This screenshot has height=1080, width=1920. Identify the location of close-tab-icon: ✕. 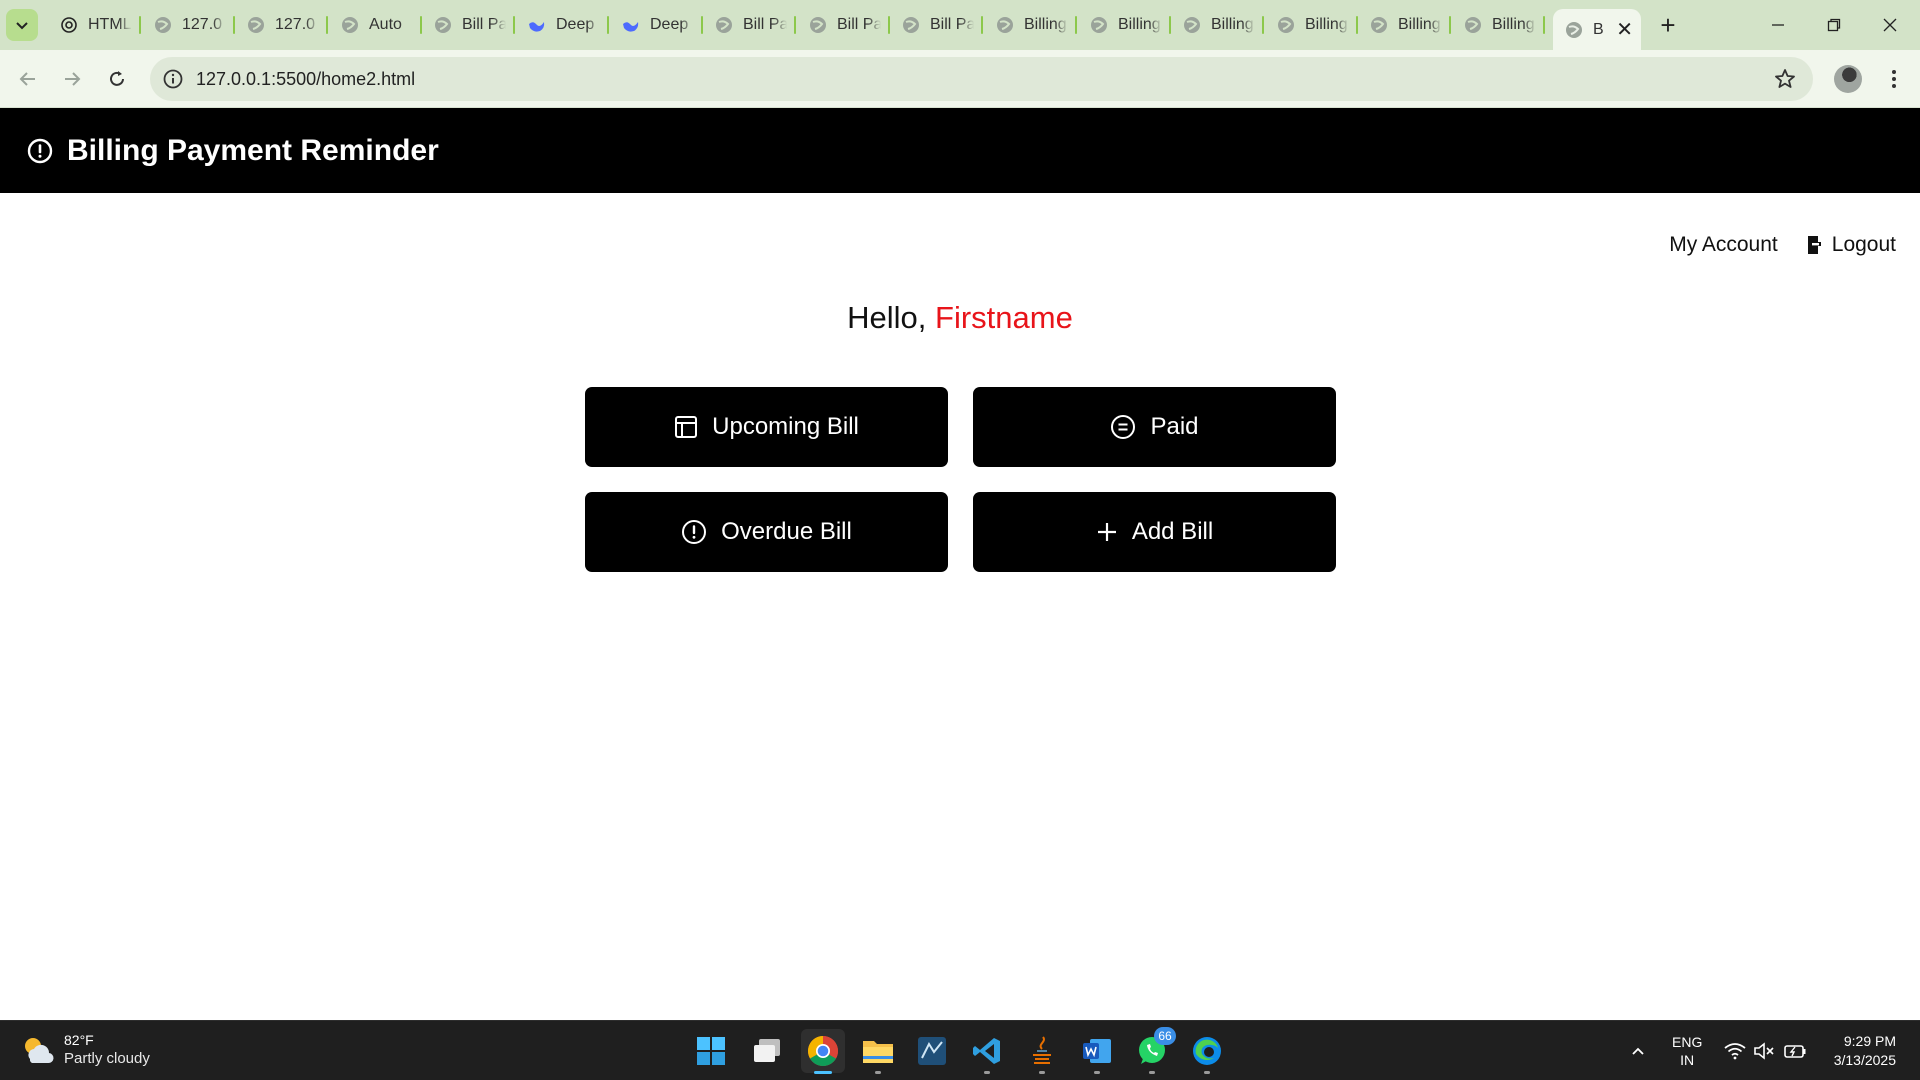
(1624, 29).